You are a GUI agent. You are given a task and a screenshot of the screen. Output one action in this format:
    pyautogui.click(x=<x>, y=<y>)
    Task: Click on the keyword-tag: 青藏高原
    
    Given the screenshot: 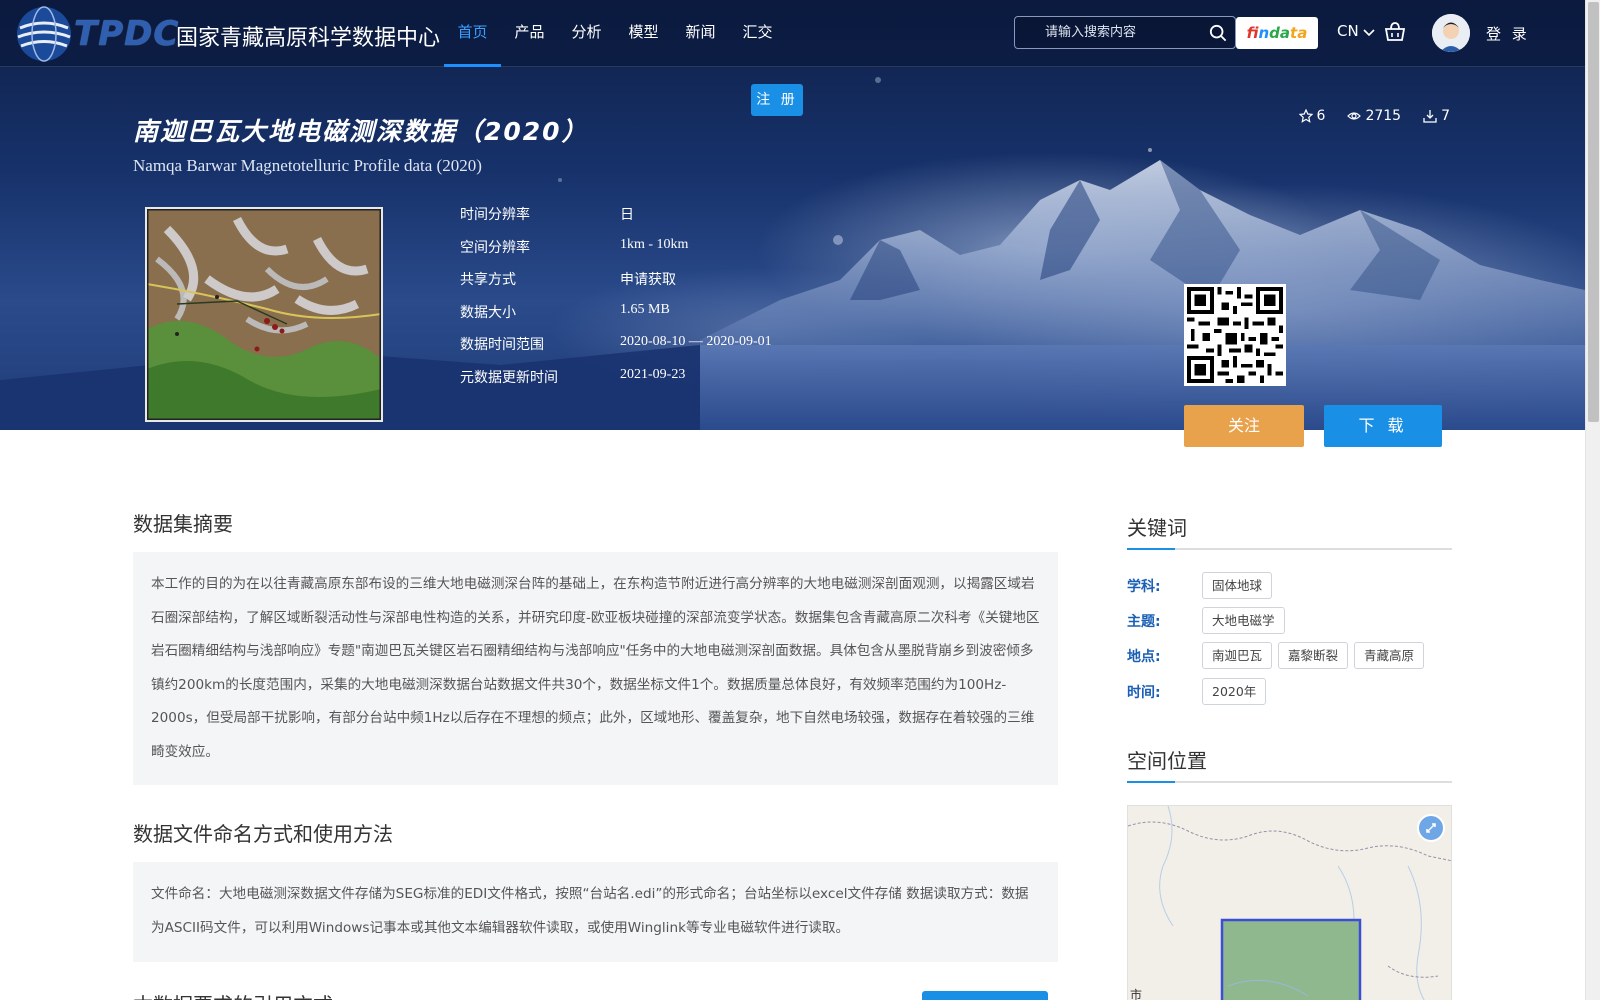 What is the action you would take?
    pyautogui.click(x=1389, y=655)
    